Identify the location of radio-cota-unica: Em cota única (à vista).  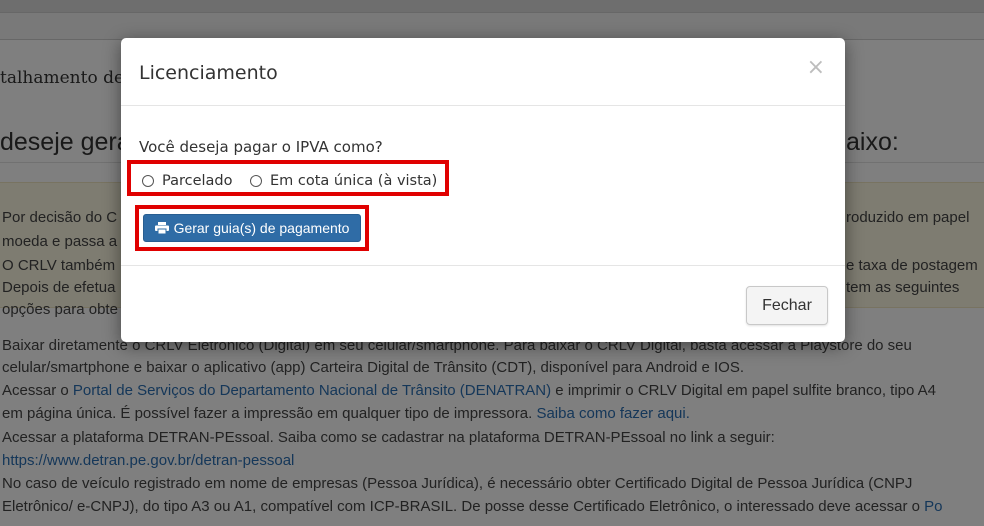
(343, 181).